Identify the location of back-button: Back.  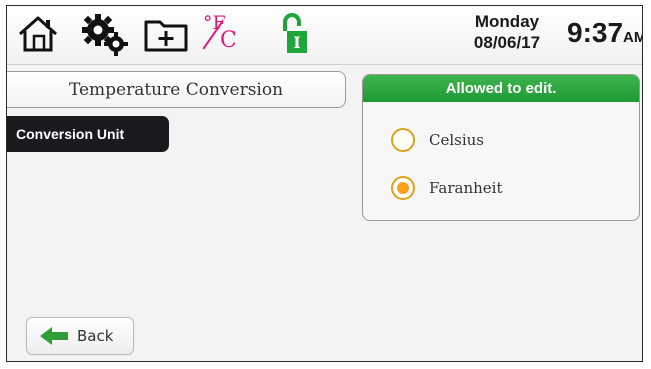
(80, 336).